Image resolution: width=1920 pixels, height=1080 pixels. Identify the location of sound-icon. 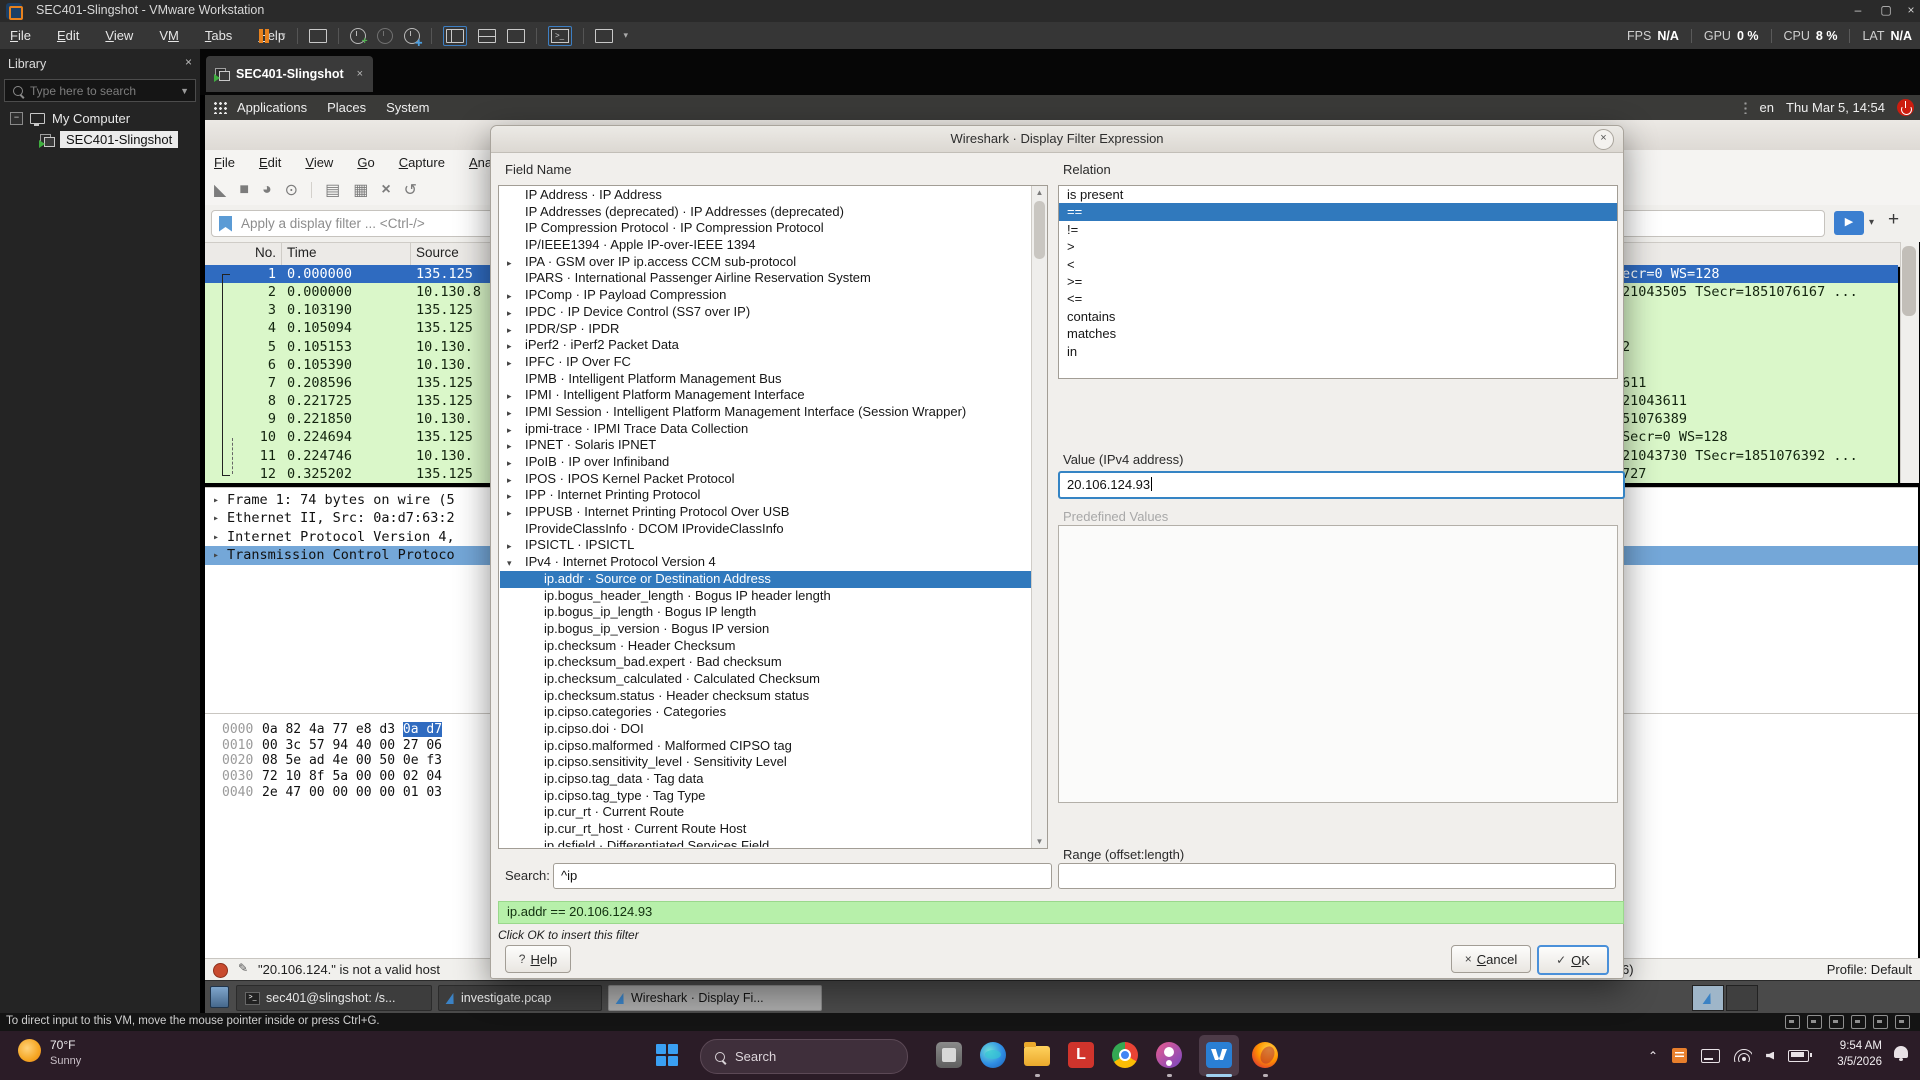
(1880, 1022).